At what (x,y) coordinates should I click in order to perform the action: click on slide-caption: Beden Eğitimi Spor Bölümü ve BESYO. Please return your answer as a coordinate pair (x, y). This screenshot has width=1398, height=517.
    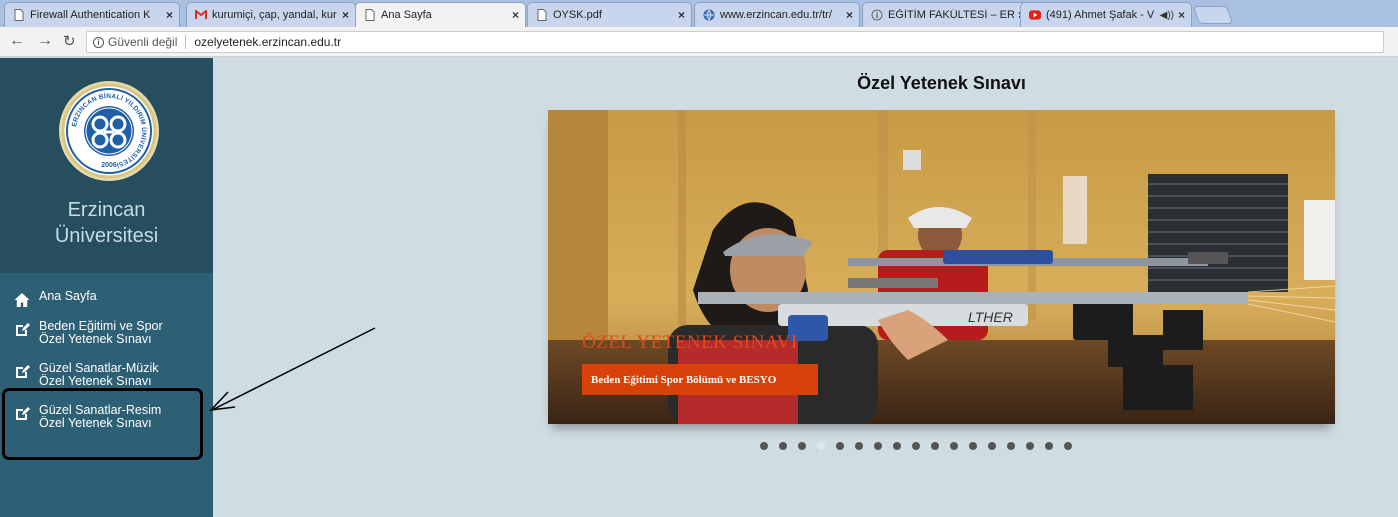
    Looking at the image, I should click on (700, 379).